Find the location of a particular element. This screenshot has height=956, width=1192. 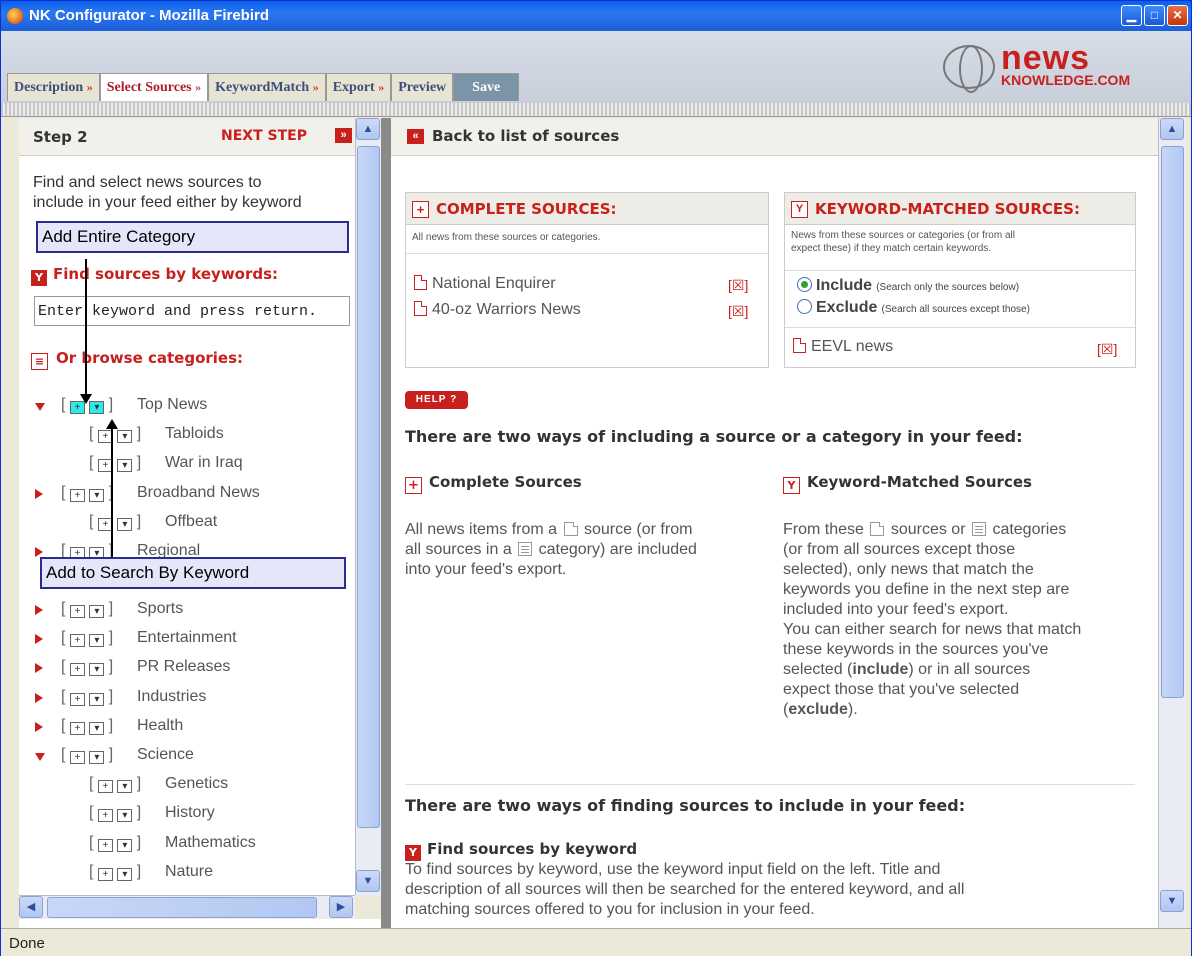

category-label: Sports is located at coordinates (160, 609).